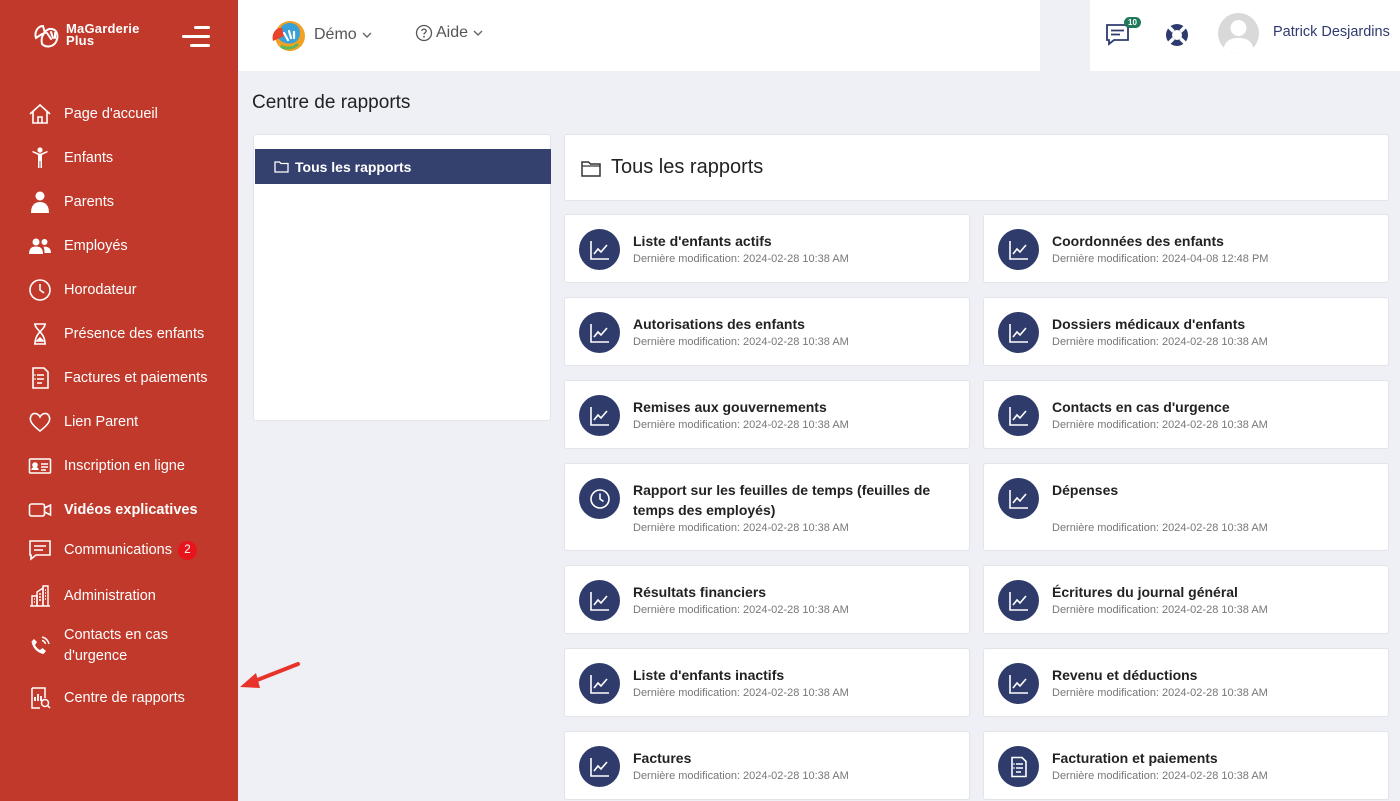  Describe the element at coordinates (1132, 22) in the screenshot. I see `messages-count-badge: 10` at that location.